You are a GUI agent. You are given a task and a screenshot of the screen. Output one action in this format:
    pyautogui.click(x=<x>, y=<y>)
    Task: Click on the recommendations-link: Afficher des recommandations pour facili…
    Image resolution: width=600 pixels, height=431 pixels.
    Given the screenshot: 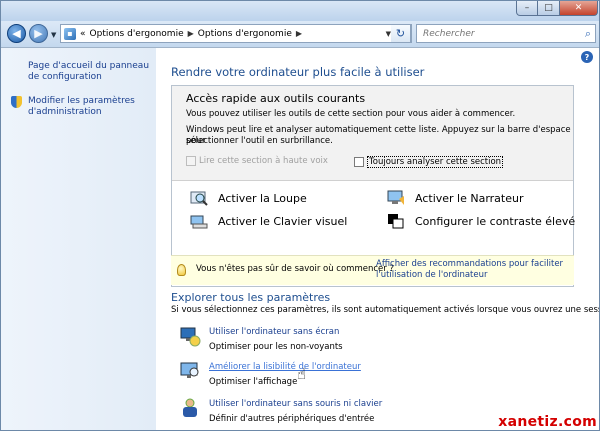 What is the action you would take?
    pyautogui.click(x=471, y=270)
    